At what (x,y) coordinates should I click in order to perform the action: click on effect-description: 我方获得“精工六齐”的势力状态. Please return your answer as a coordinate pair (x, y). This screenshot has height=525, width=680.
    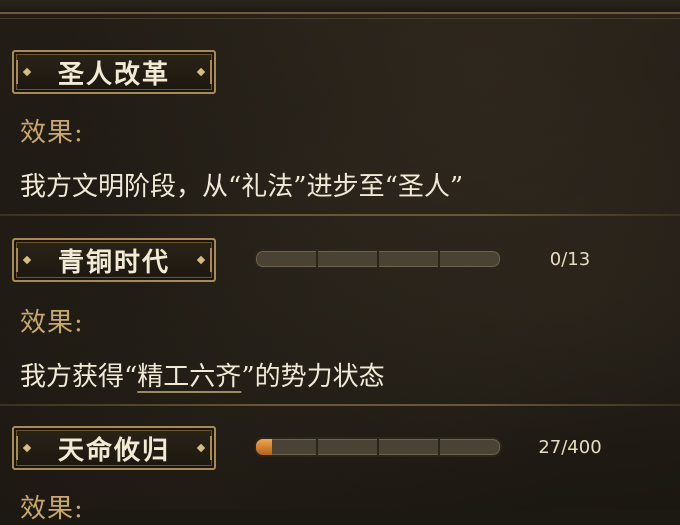
    Looking at the image, I should click on (202, 374).